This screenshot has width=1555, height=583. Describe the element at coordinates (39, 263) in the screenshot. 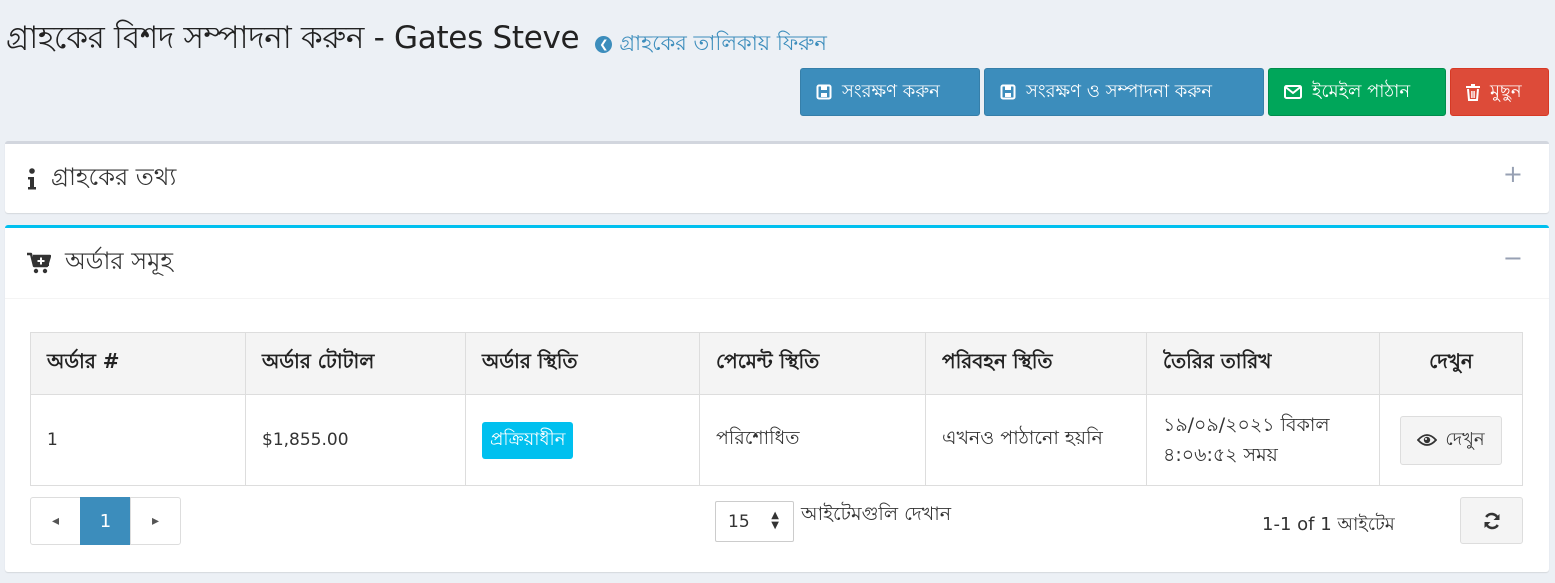

I see `cart-plus-icon` at that location.